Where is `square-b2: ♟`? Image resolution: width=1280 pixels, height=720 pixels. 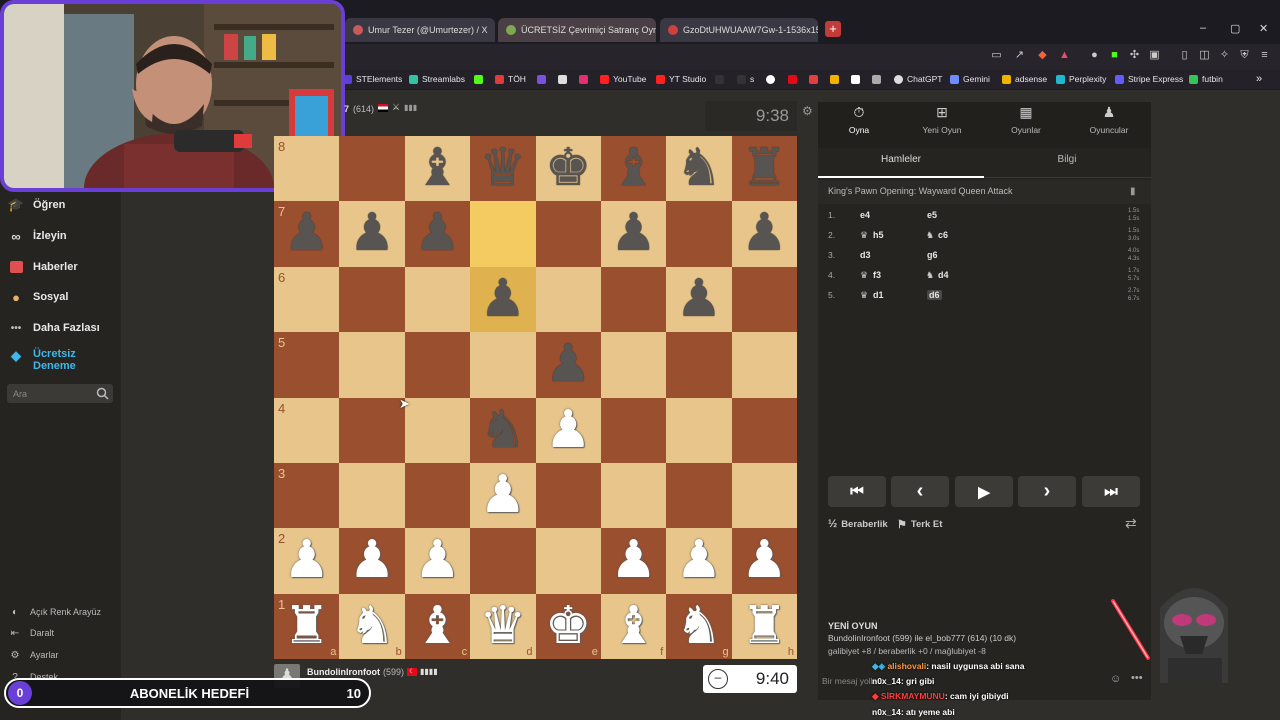 square-b2: ♟ is located at coordinates (372, 561).